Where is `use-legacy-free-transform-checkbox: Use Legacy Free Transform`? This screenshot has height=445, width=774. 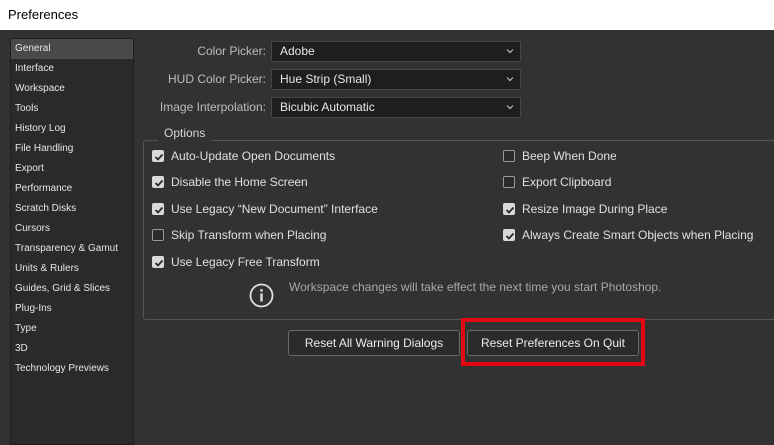
use-legacy-free-transform-checkbox: Use Legacy Free Transform is located at coordinates (236, 262).